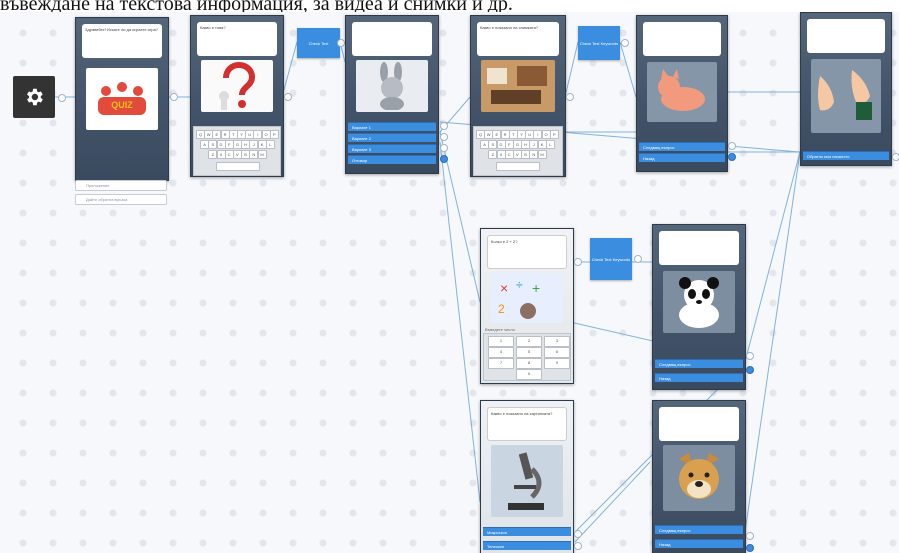  I want to click on microscope-image, so click(527, 481).